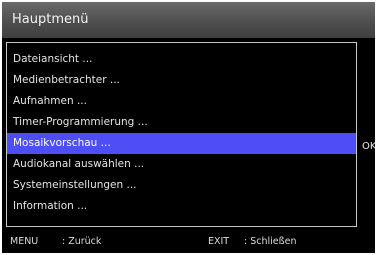  Describe the element at coordinates (368, 146) in the screenshot. I see `ok-hint: OK` at that location.